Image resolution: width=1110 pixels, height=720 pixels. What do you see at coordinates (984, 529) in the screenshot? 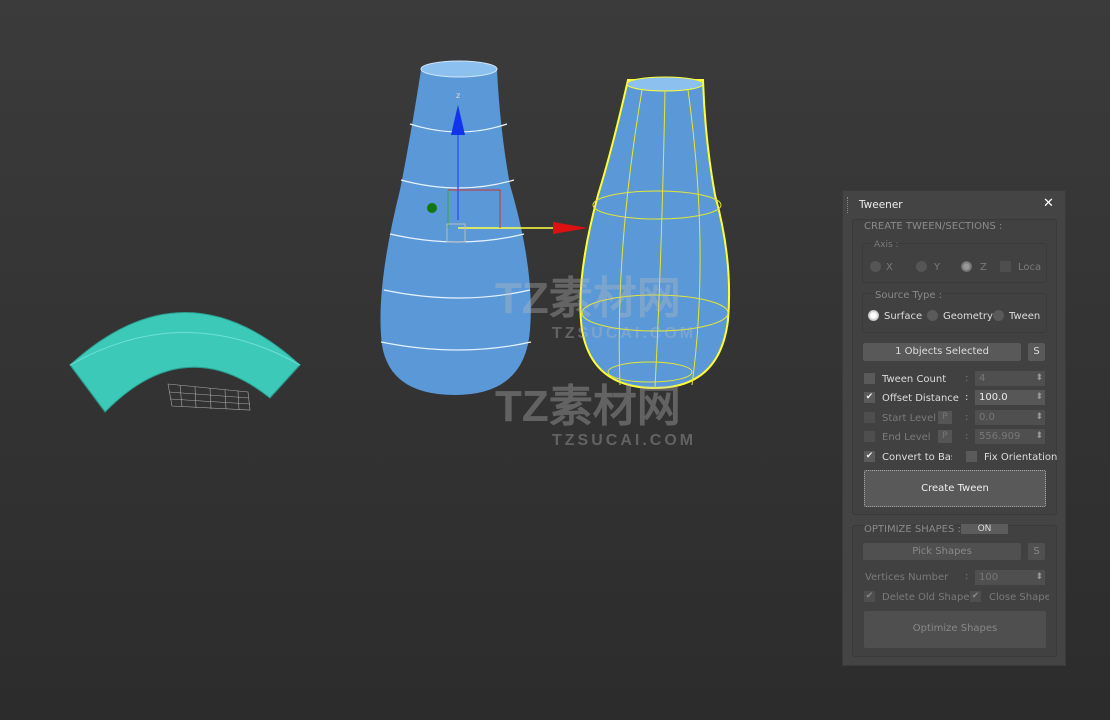
I see `optimize-toggle-button: ON` at bounding box center [984, 529].